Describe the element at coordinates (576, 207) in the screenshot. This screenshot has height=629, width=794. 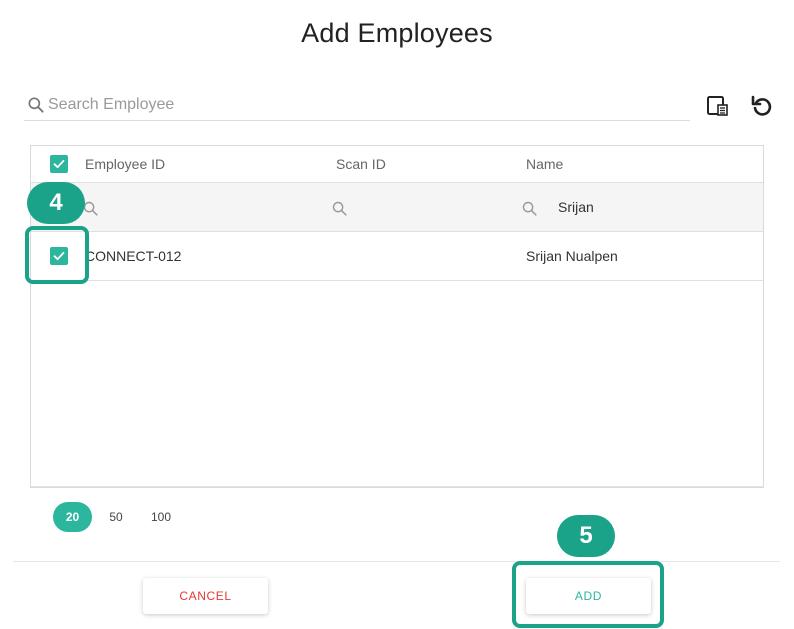
I see `name-filter-input: Srijan` at that location.